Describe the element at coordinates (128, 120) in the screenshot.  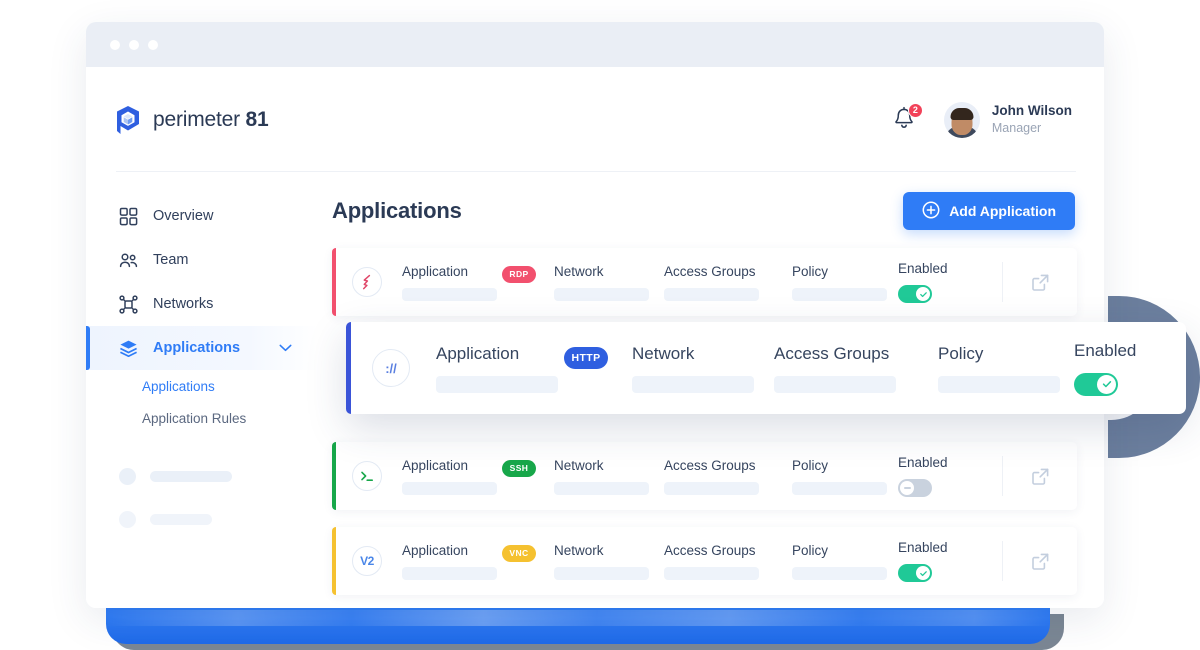
I see `cube-shield-icon` at that location.